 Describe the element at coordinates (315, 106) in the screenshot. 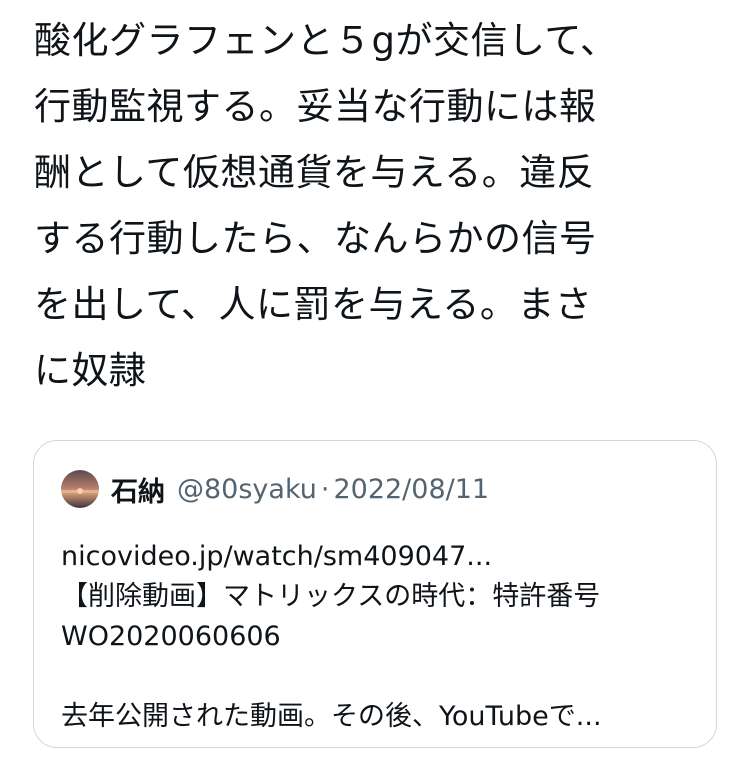

I see `tweet-text-line: 行動監視する。妥当な行動には報` at that location.